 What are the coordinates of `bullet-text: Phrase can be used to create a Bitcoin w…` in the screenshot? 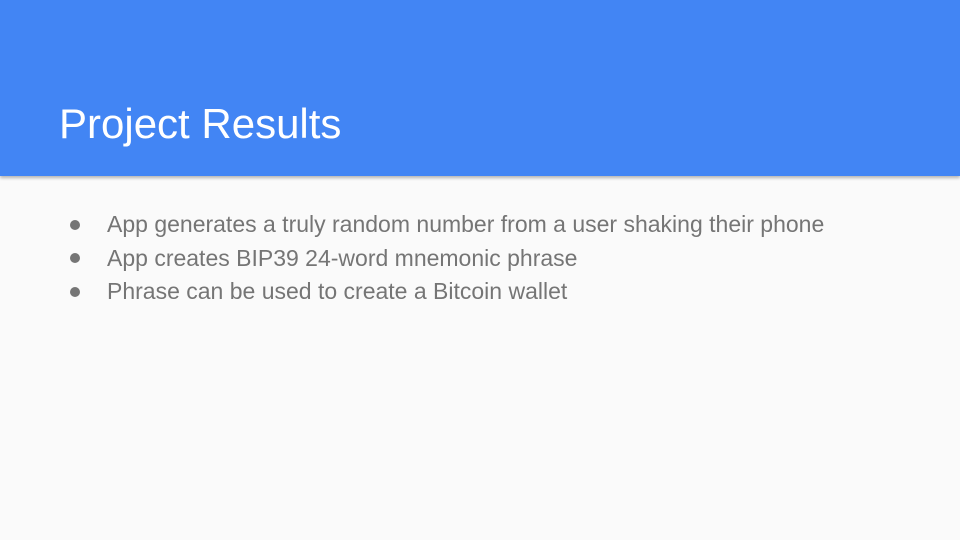 It's located at (337, 291).